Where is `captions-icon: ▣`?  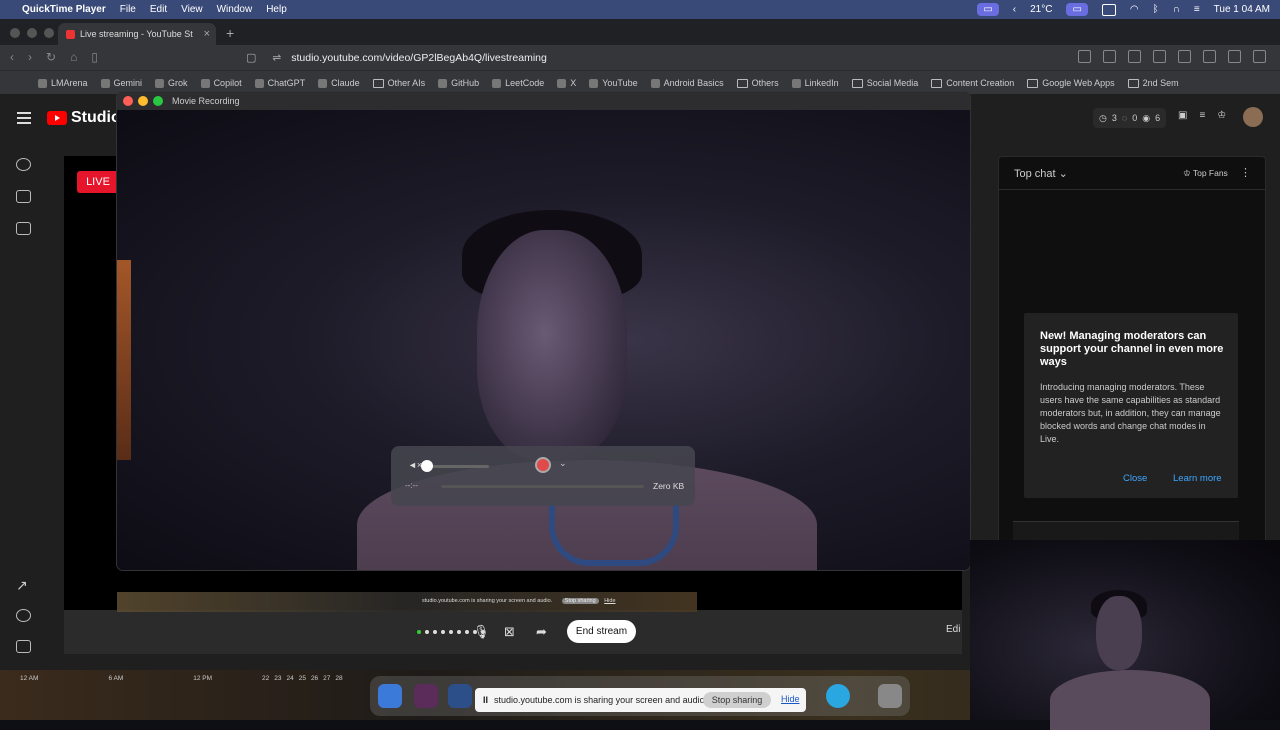
captions-icon: ▣ is located at coordinates (1182, 115).